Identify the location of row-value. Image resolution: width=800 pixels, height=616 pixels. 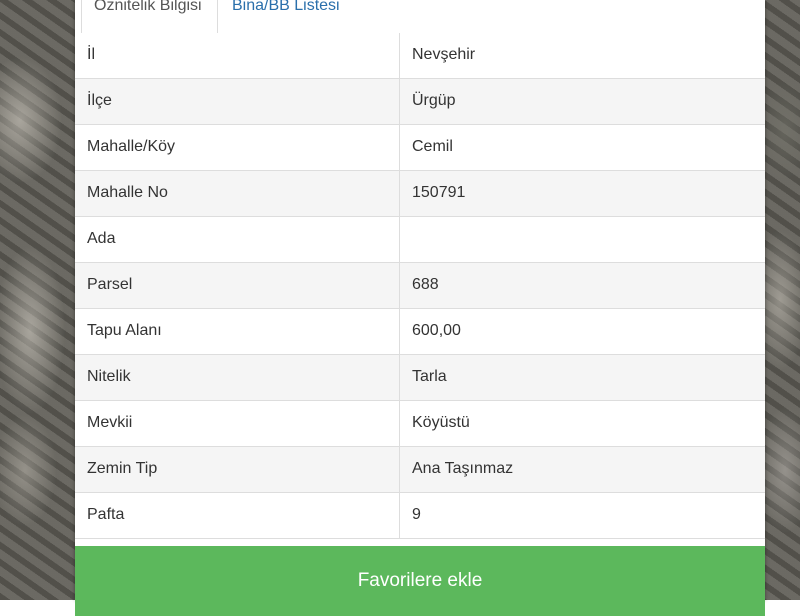
(582, 240).